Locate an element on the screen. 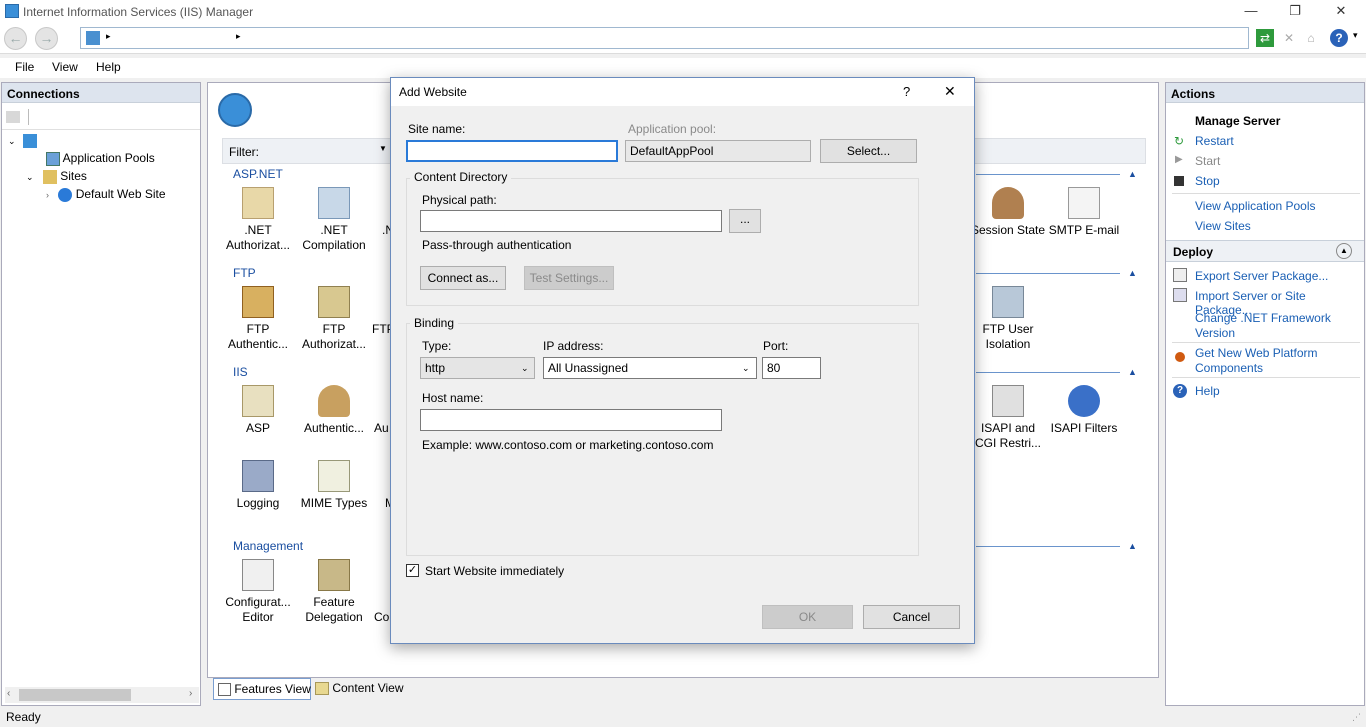  feature-net-compilation: .NET Compilation is located at coordinates (334, 220).